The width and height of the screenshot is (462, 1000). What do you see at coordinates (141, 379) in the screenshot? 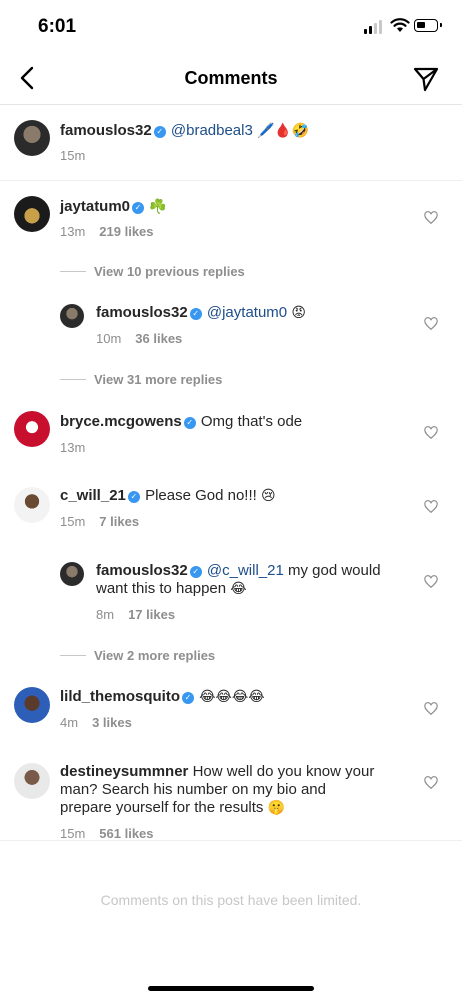
I see `view-replies-link: View 31 more replies` at bounding box center [141, 379].